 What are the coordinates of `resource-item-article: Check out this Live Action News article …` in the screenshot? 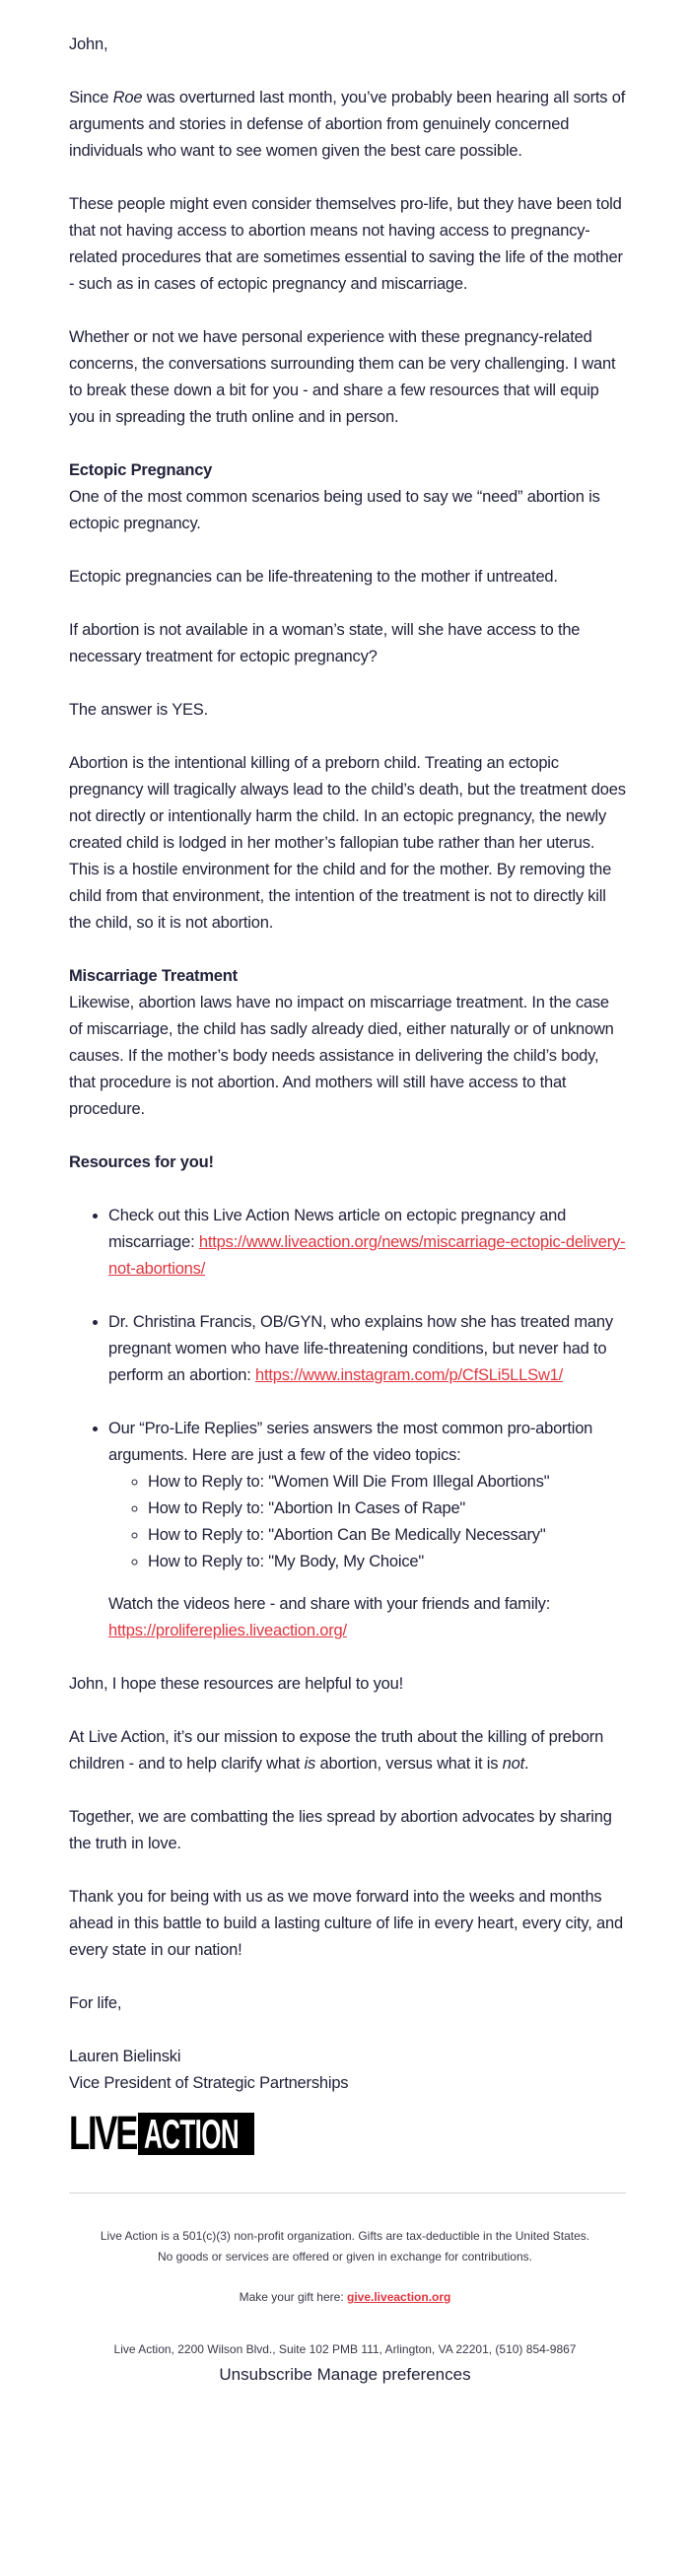 It's located at (367, 1243).